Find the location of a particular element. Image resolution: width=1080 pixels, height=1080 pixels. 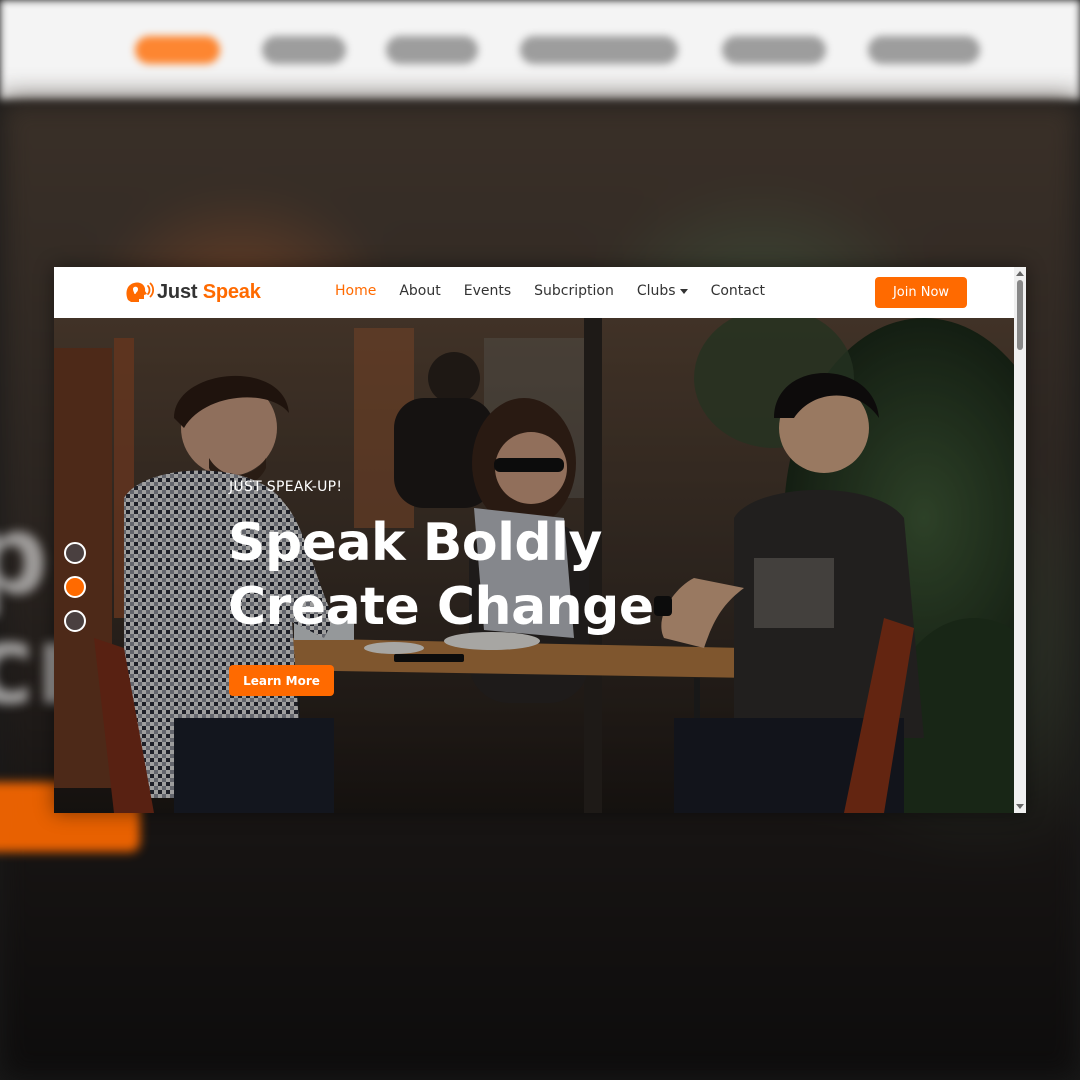

nav-events: Events is located at coordinates (487, 291).